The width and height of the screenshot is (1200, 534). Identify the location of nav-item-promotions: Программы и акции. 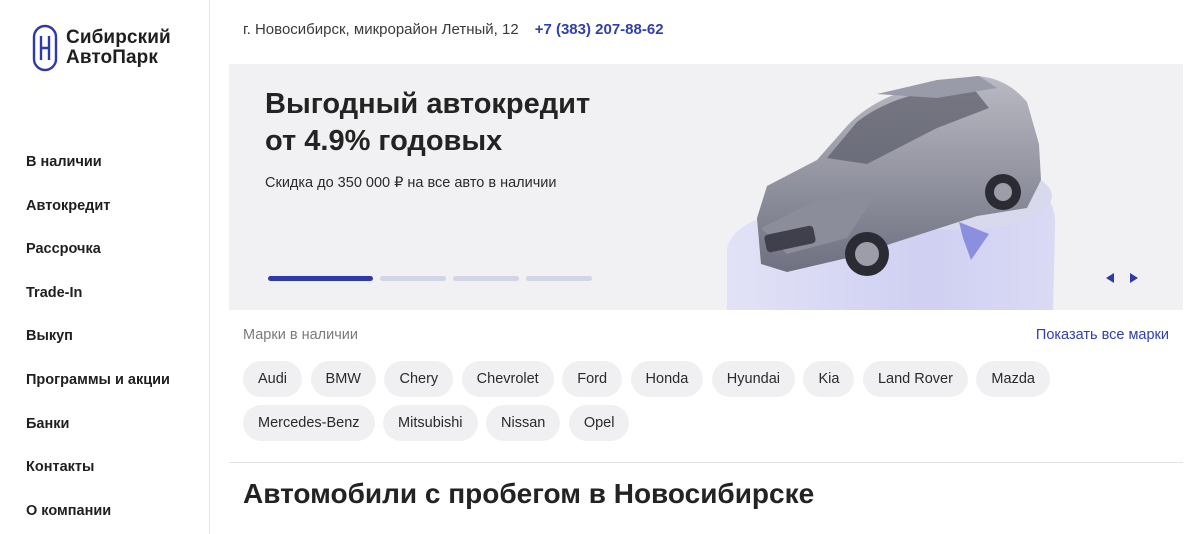
(98, 390).